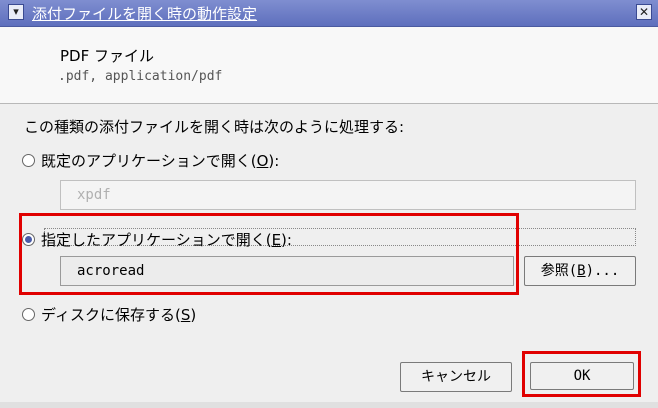 The image size is (658, 408). What do you see at coordinates (329, 405) in the screenshot?
I see `bottom-edge` at bounding box center [329, 405].